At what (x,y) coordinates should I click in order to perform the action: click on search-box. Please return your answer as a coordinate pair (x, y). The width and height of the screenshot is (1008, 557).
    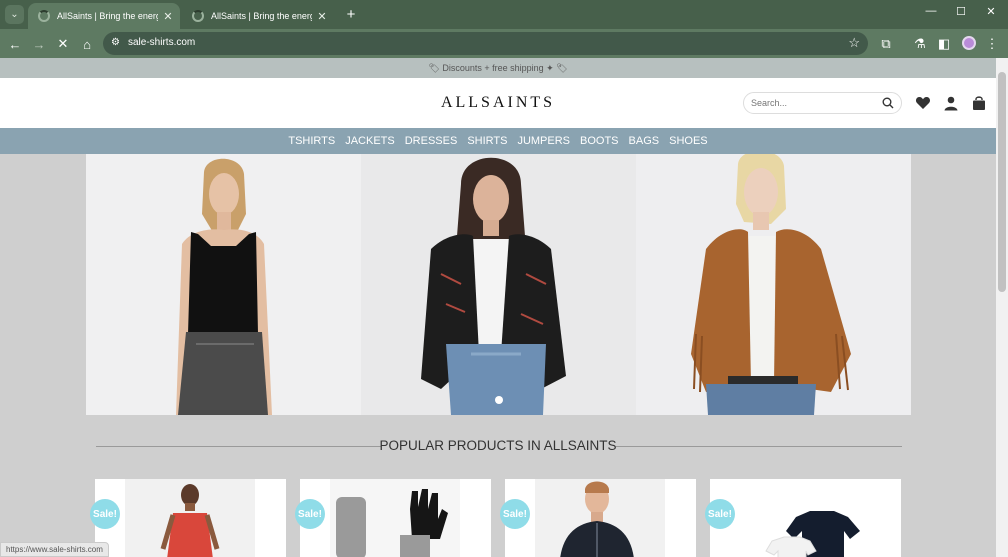
    Looking at the image, I should click on (822, 103).